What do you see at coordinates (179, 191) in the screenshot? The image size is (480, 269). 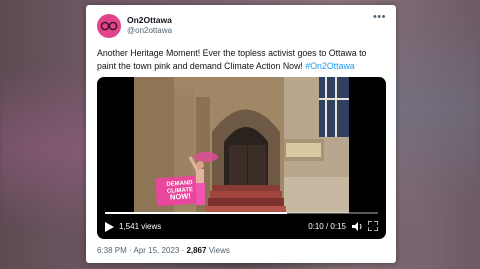 I see `protest-sign: DEMAND CLIMATE NOW!` at bounding box center [179, 191].